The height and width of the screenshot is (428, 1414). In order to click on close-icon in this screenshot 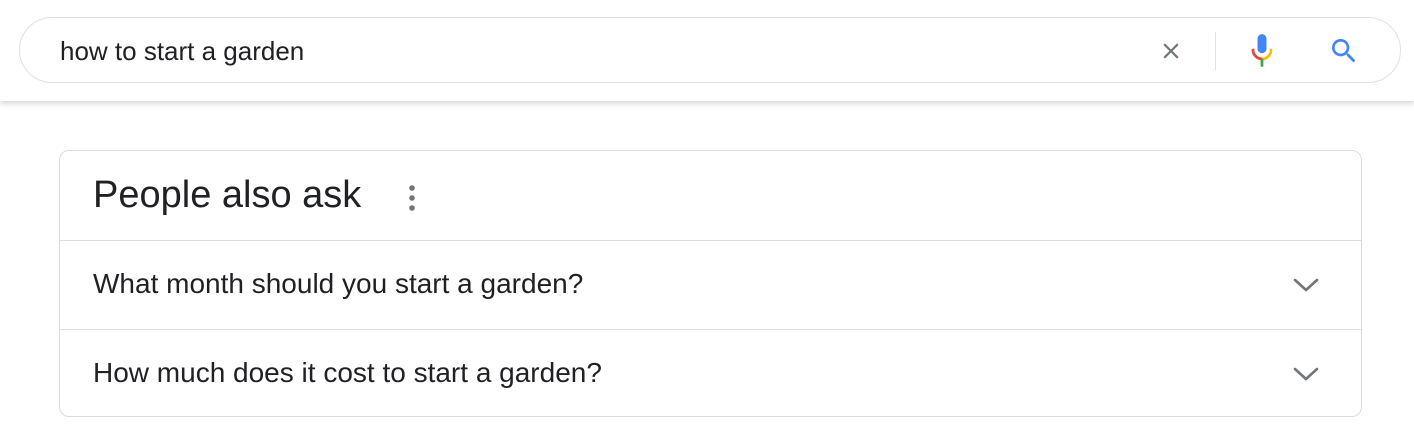, I will do `click(1171, 51)`.